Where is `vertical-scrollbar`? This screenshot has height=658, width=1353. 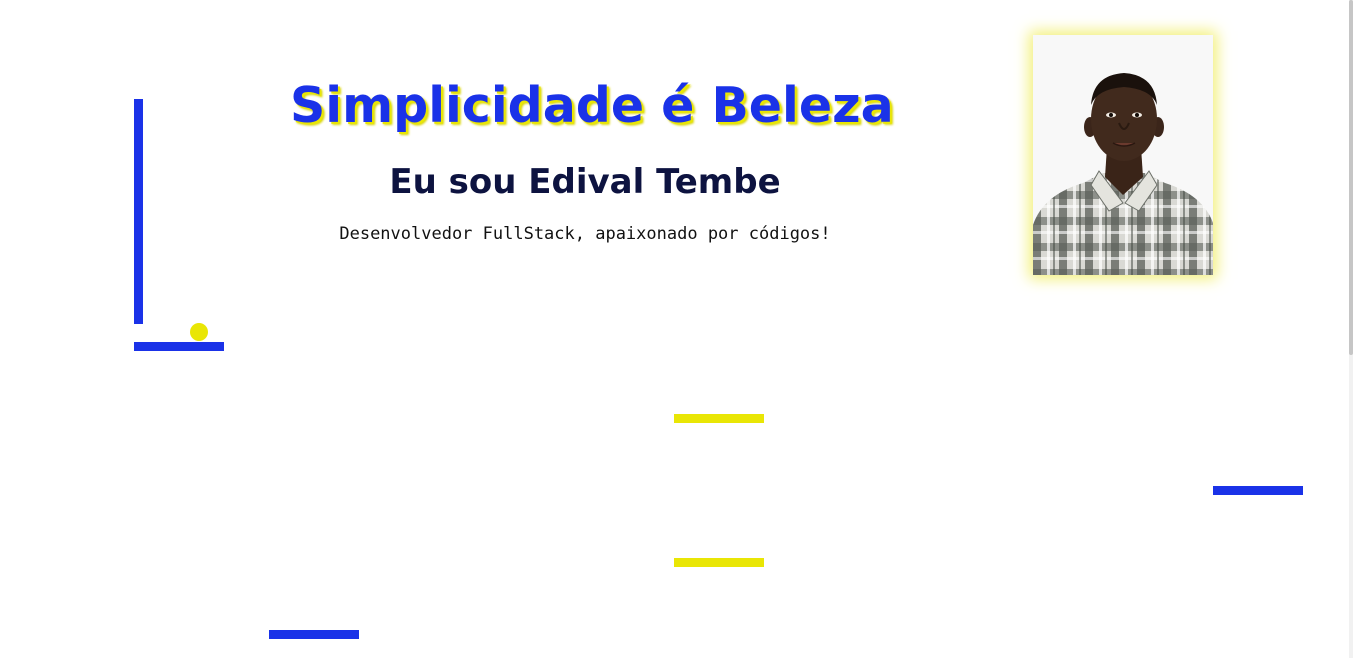
vertical-scrollbar is located at coordinates (1351, 329).